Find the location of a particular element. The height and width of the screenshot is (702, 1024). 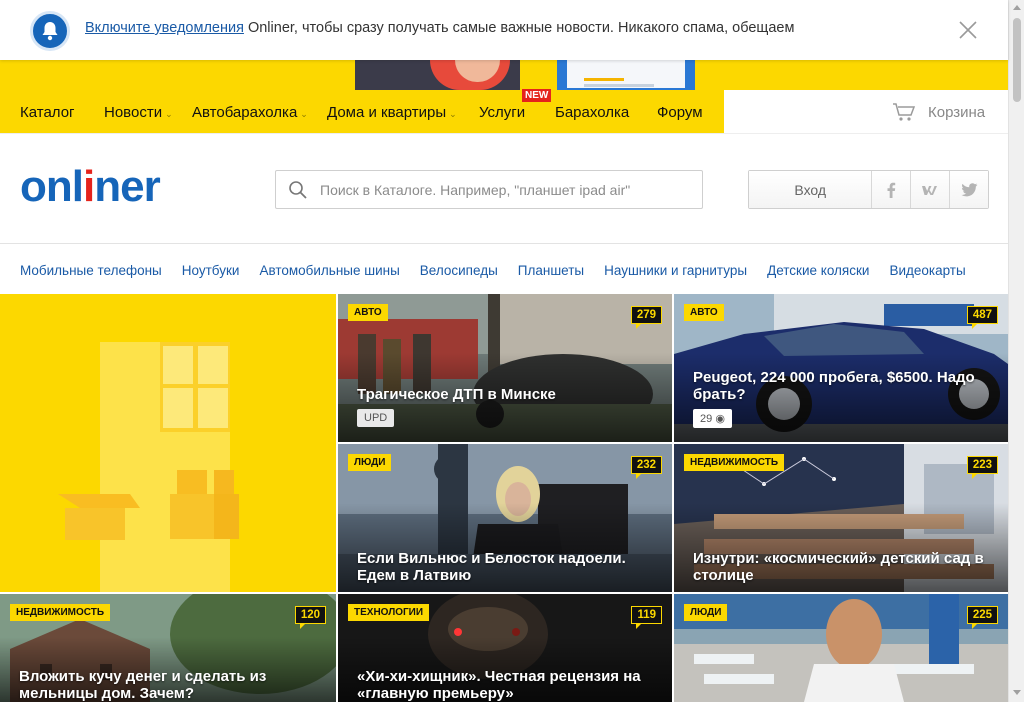

scroll-up-arrow is located at coordinates (1017, 7).